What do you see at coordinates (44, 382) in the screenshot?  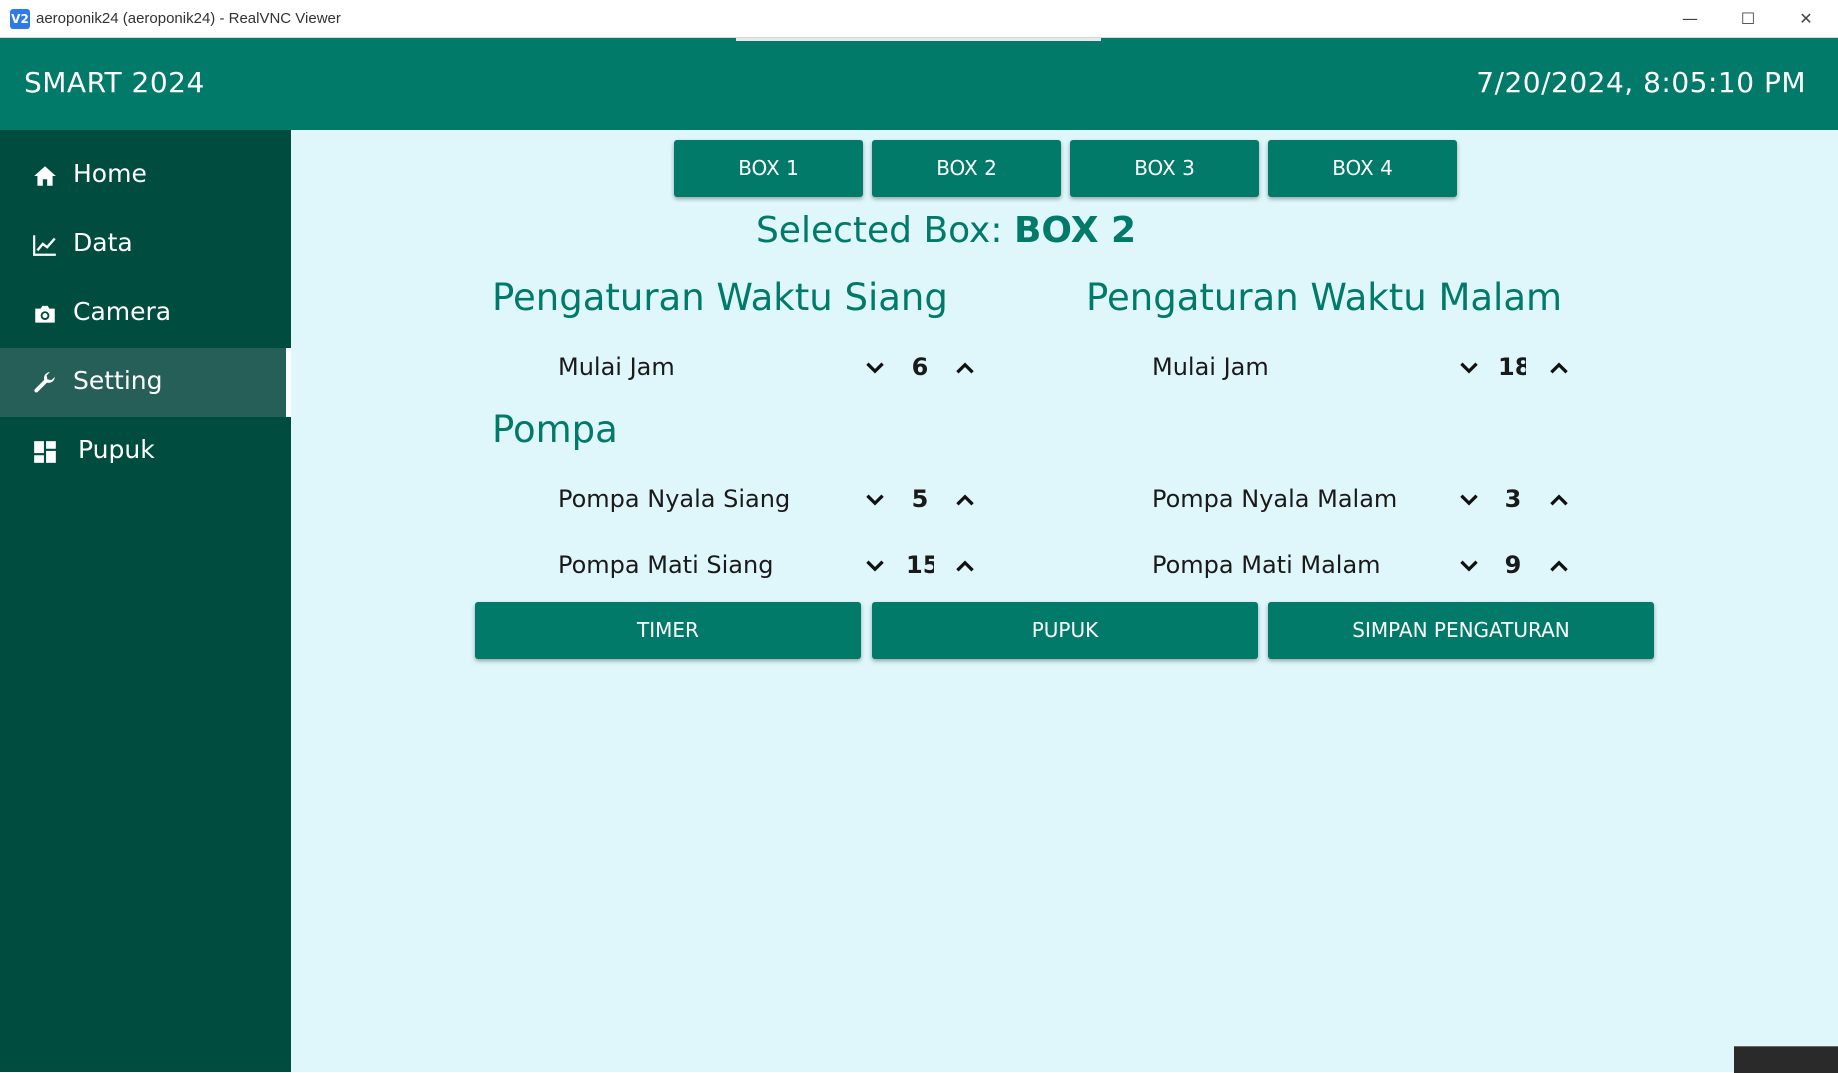 I see `wrench-icon` at bounding box center [44, 382].